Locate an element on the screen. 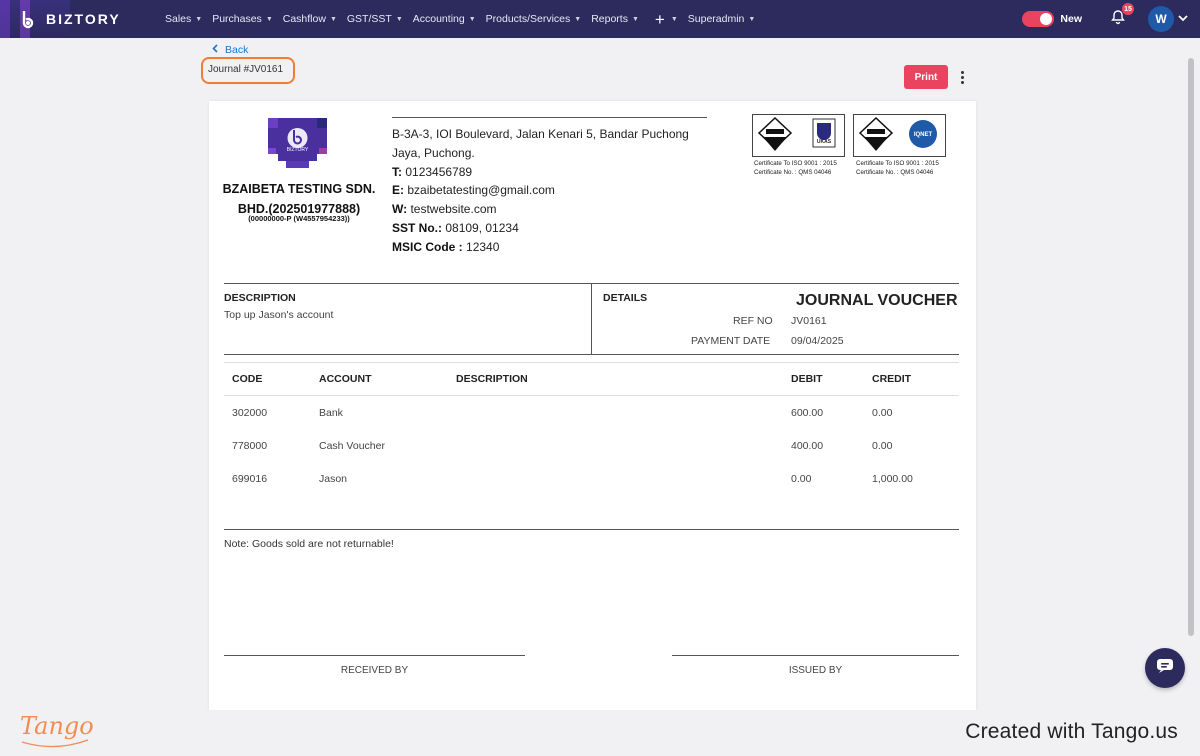 This screenshot has width=1200, height=756. nav-products-services: Products/Services ▼ is located at coordinates (534, 19).